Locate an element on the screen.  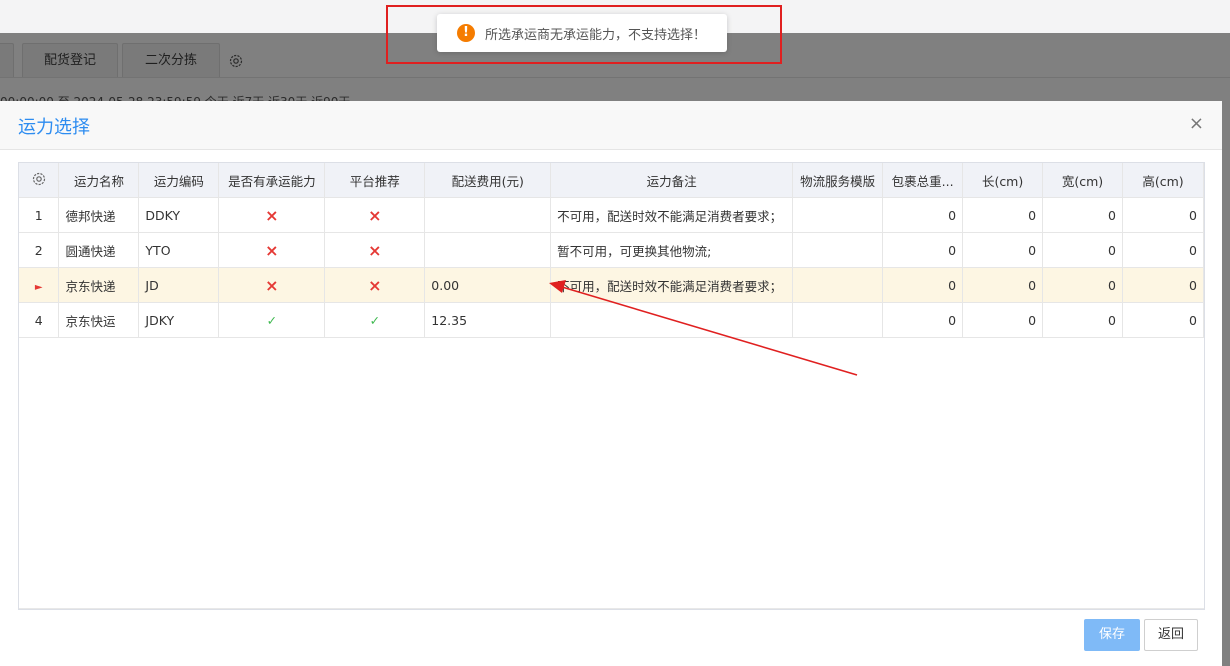
bg-divider is located at coordinates (615, 77).